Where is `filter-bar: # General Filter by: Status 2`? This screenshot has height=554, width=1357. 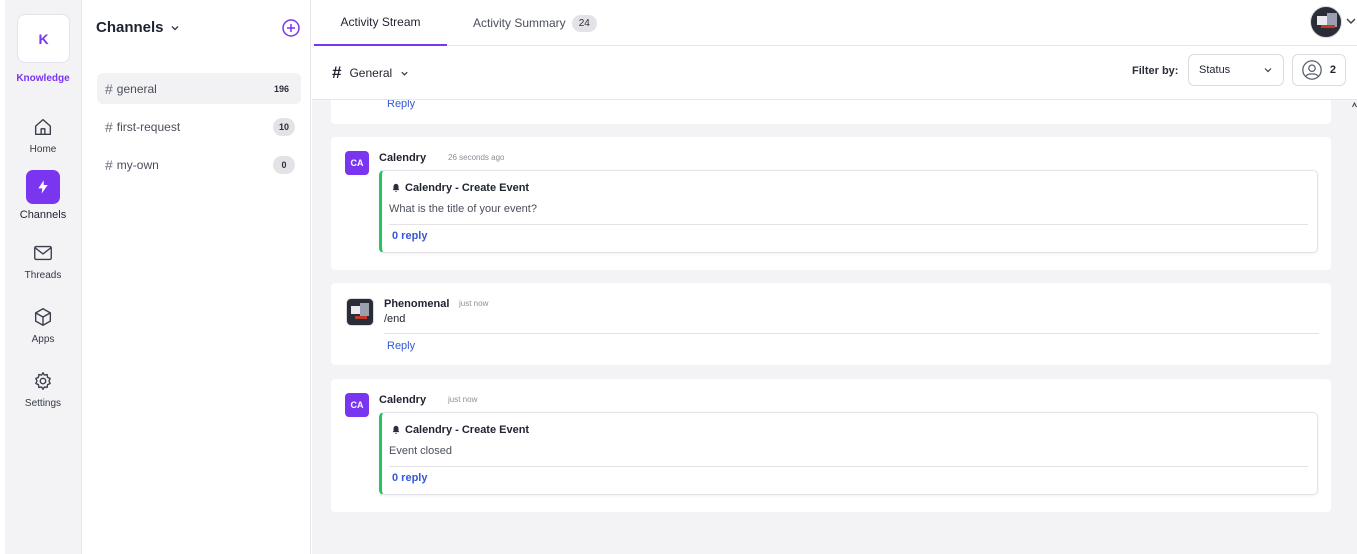
filter-bar: # General Filter by: Status 2 is located at coordinates (834, 73).